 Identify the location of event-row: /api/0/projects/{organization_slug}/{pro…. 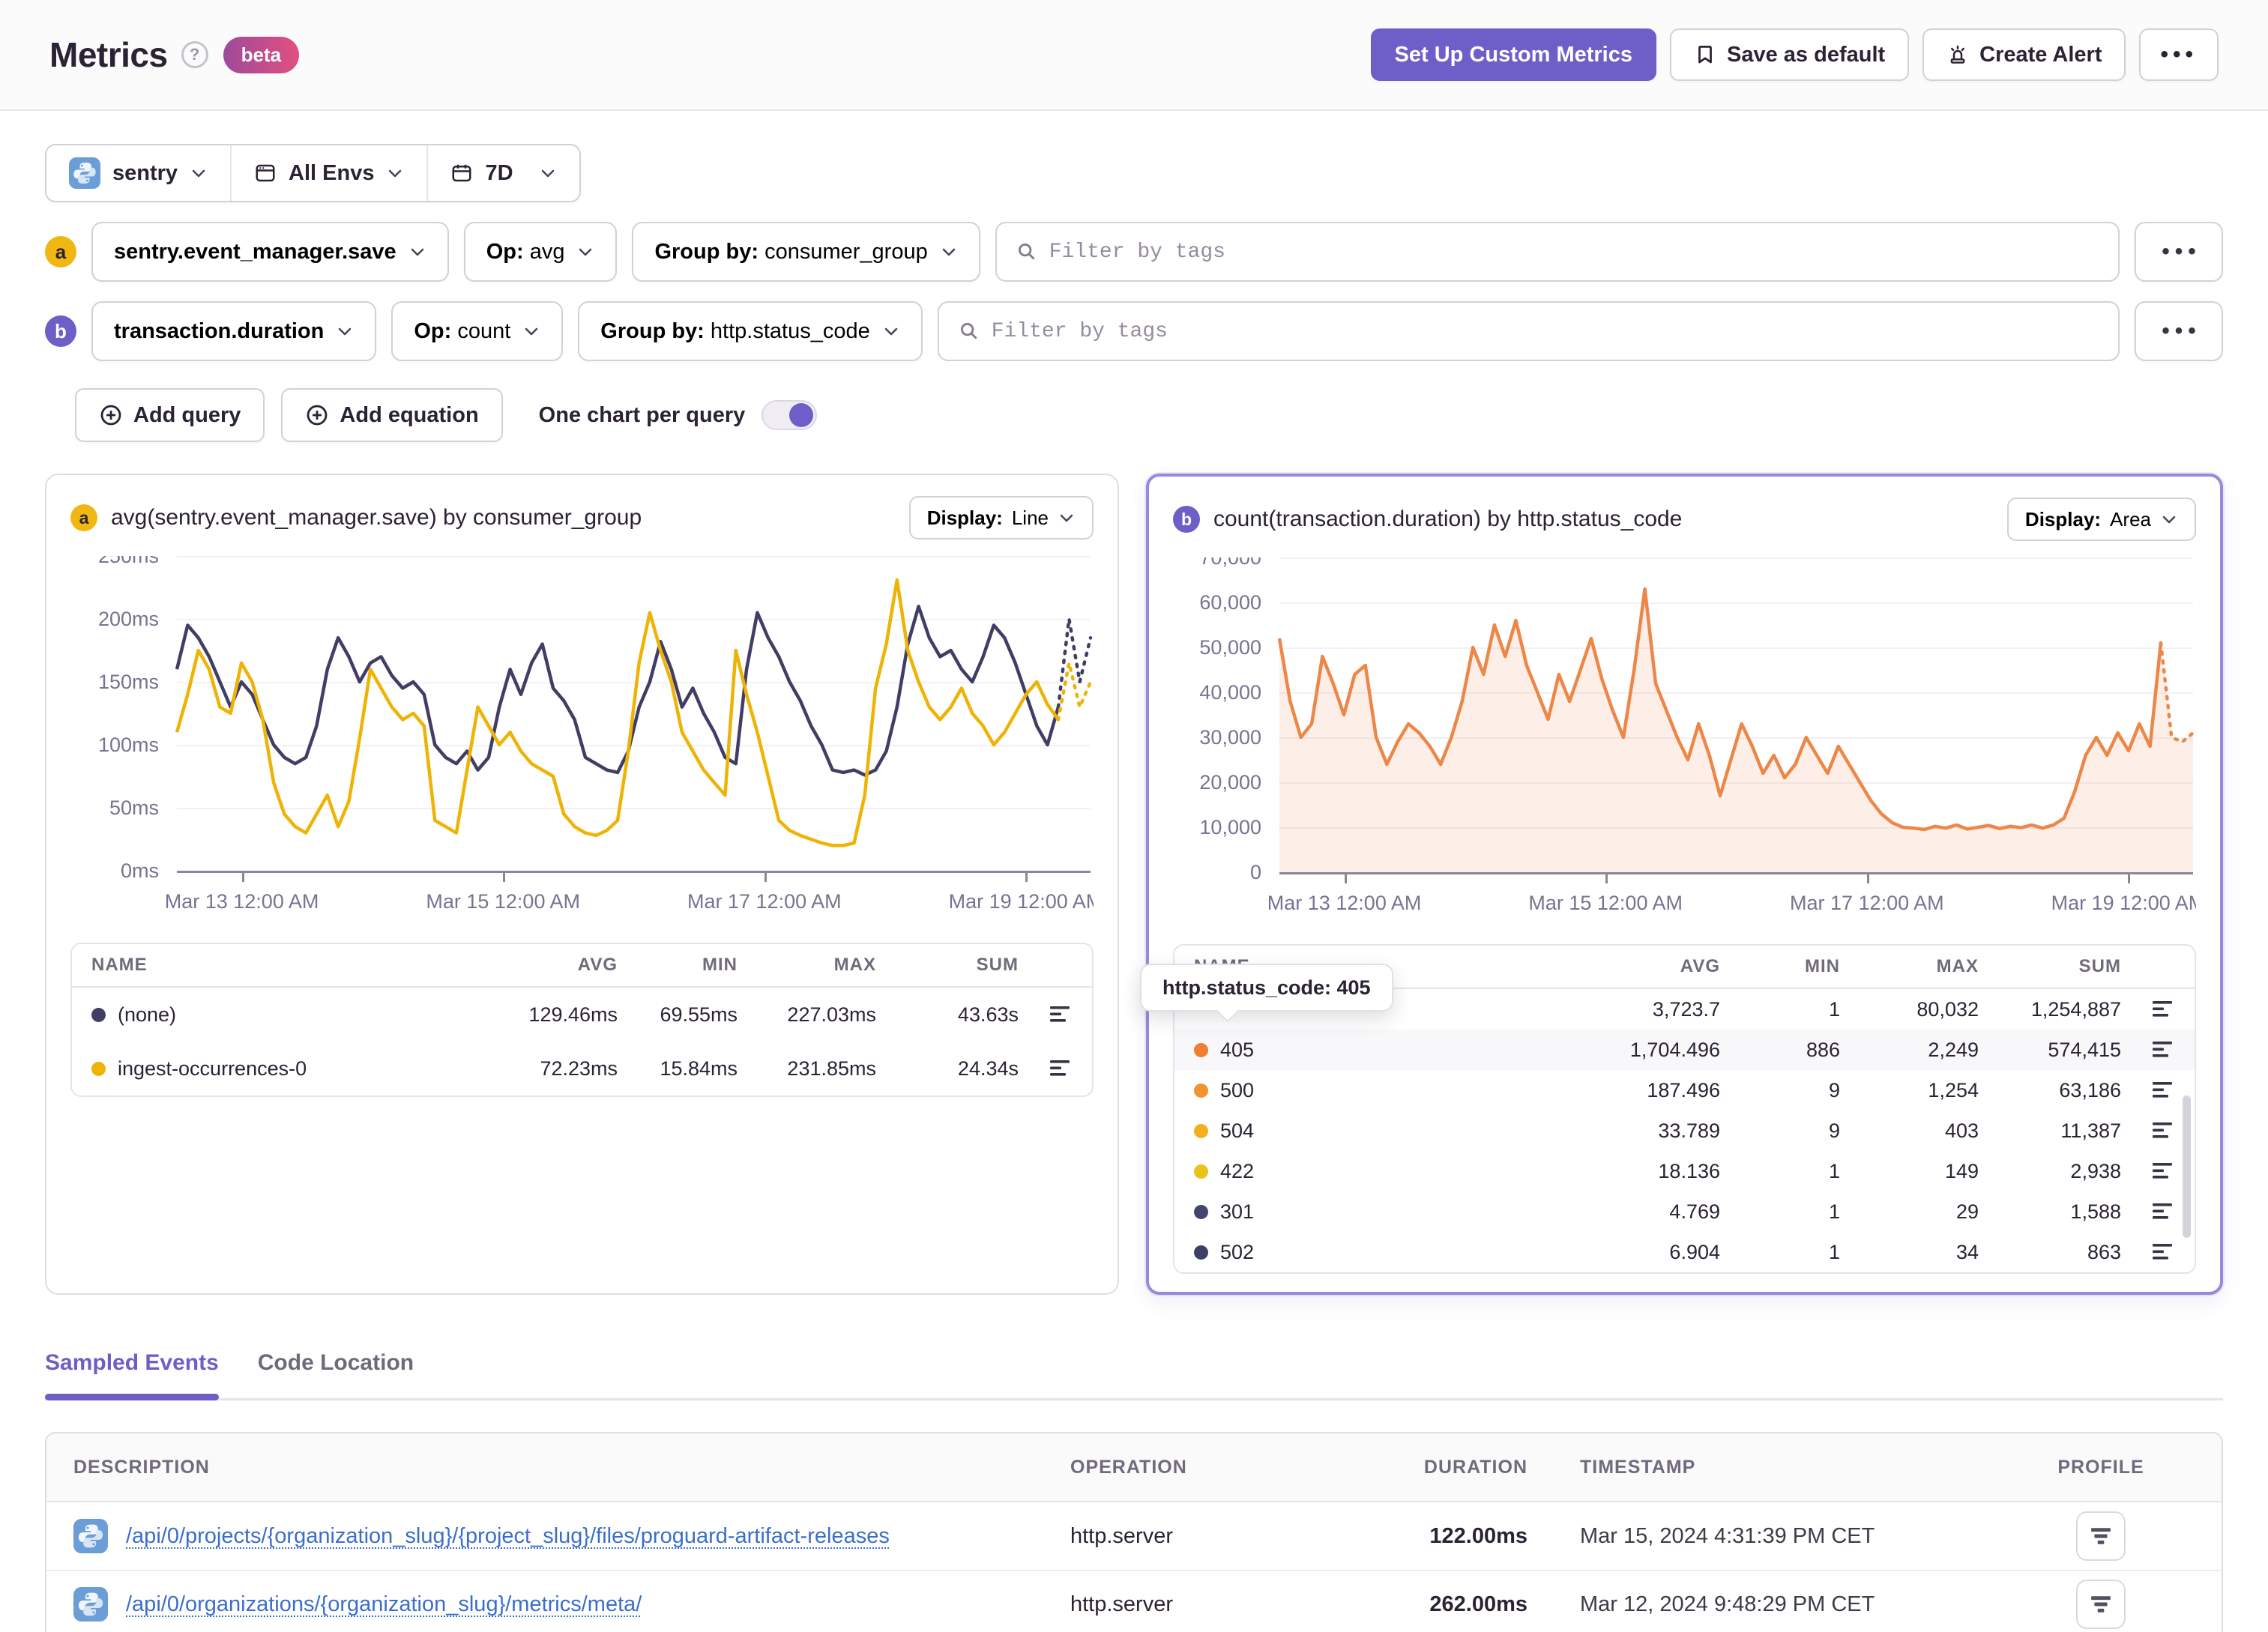
(1134, 1536).